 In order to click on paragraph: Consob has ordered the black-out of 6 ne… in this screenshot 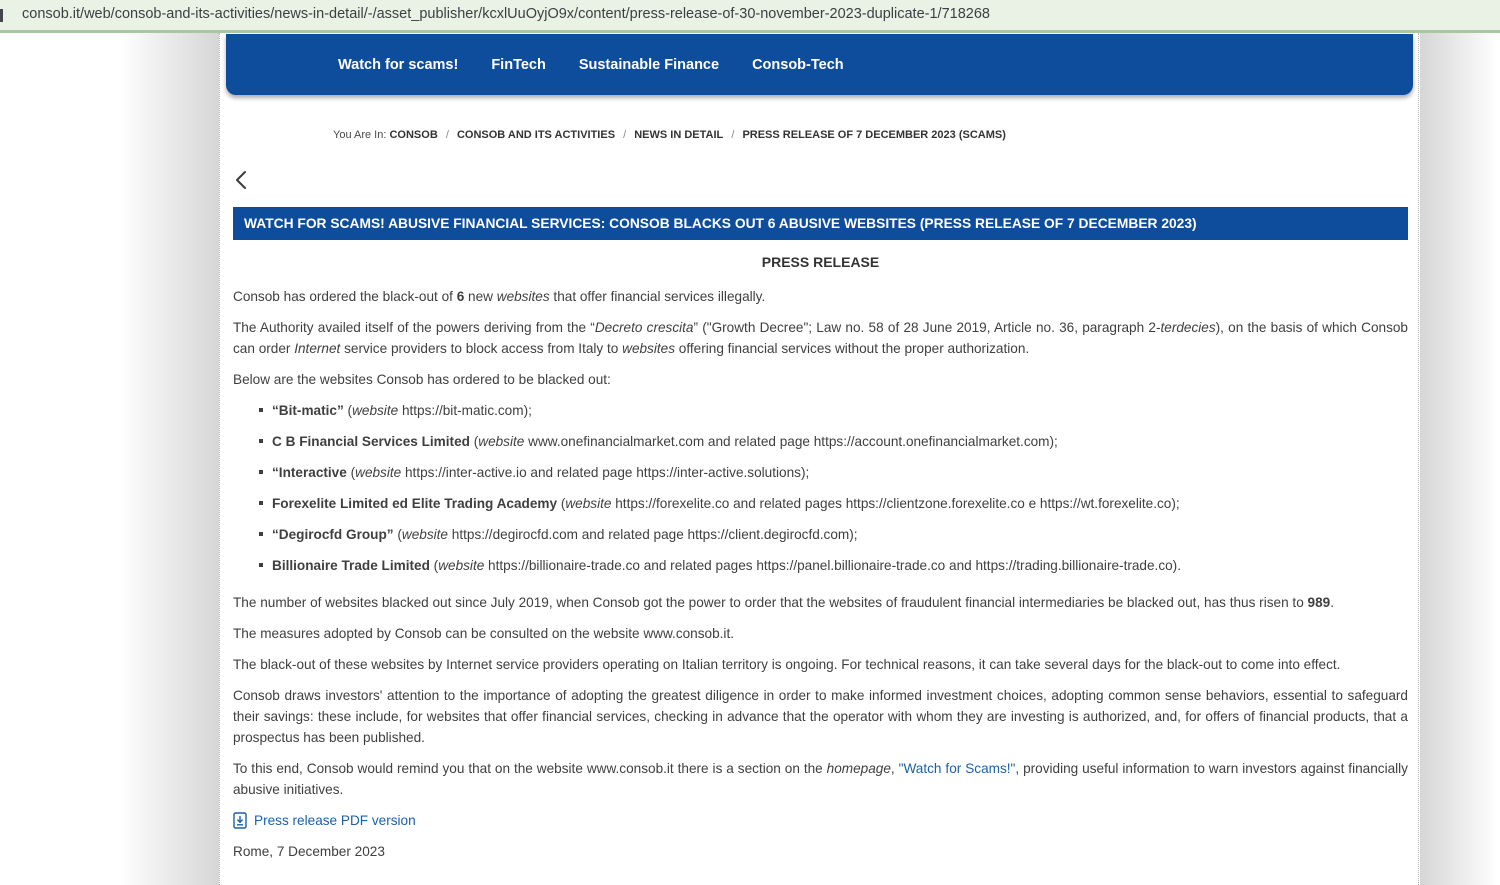, I will do `click(820, 296)`.